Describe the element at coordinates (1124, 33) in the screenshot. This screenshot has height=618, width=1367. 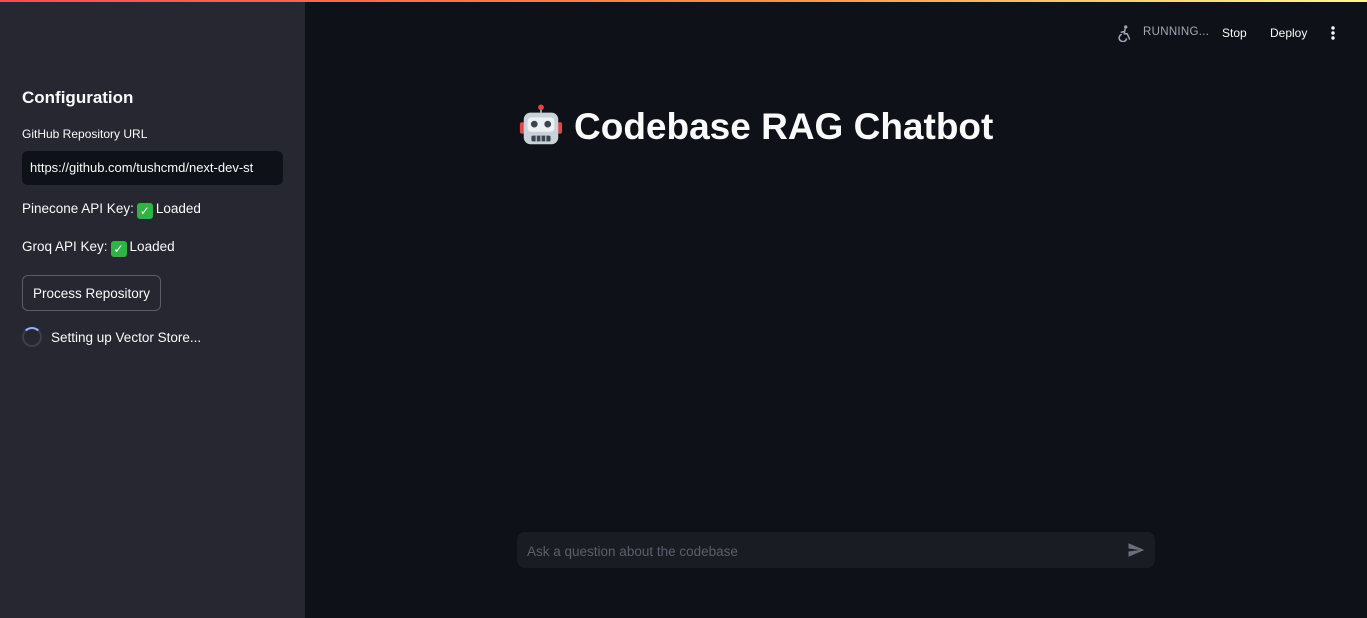
I see `running-person-icon` at that location.